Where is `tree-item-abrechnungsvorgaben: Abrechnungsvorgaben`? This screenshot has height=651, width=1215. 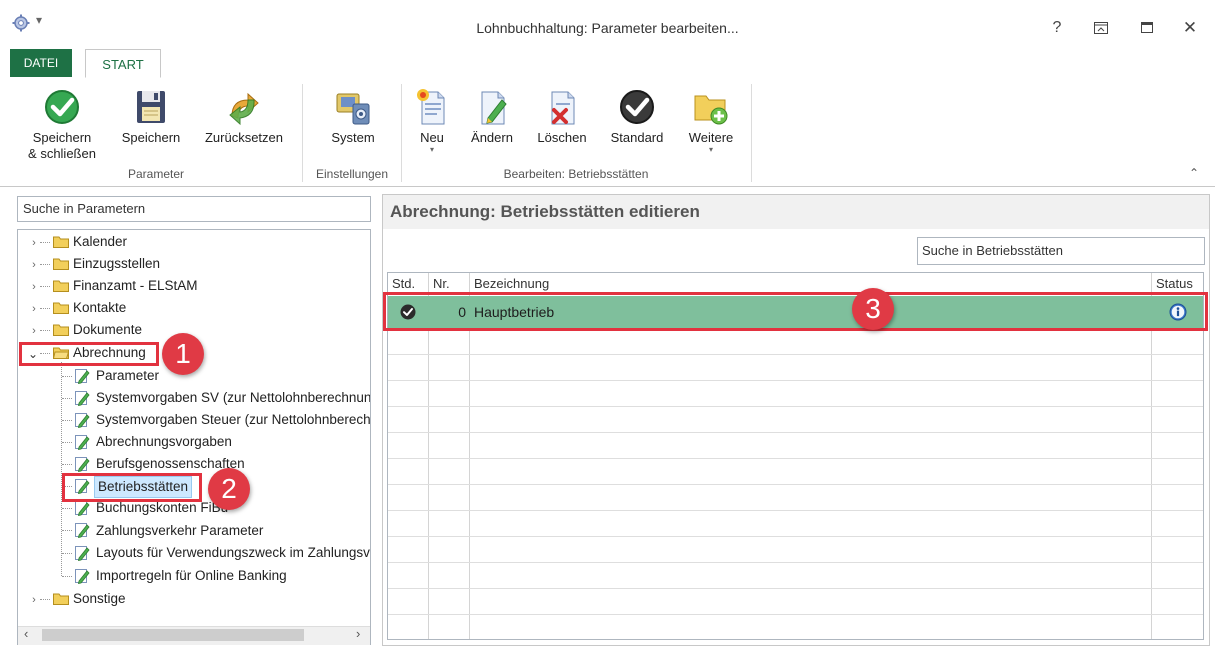
tree-item-abrechnungsvorgaben: Abrechnungsvorgaben is located at coordinates (164, 442).